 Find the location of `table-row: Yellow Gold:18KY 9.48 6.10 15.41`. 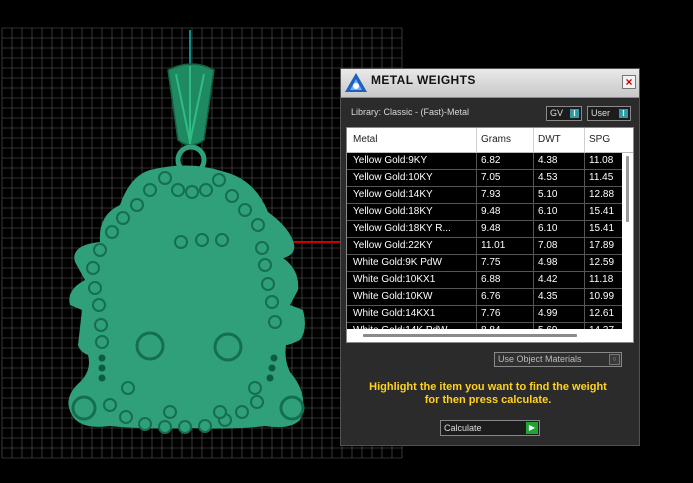

table-row: Yellow Gold:18KY 9.48 6.10 15.41 is located at coordinates (484, 212).